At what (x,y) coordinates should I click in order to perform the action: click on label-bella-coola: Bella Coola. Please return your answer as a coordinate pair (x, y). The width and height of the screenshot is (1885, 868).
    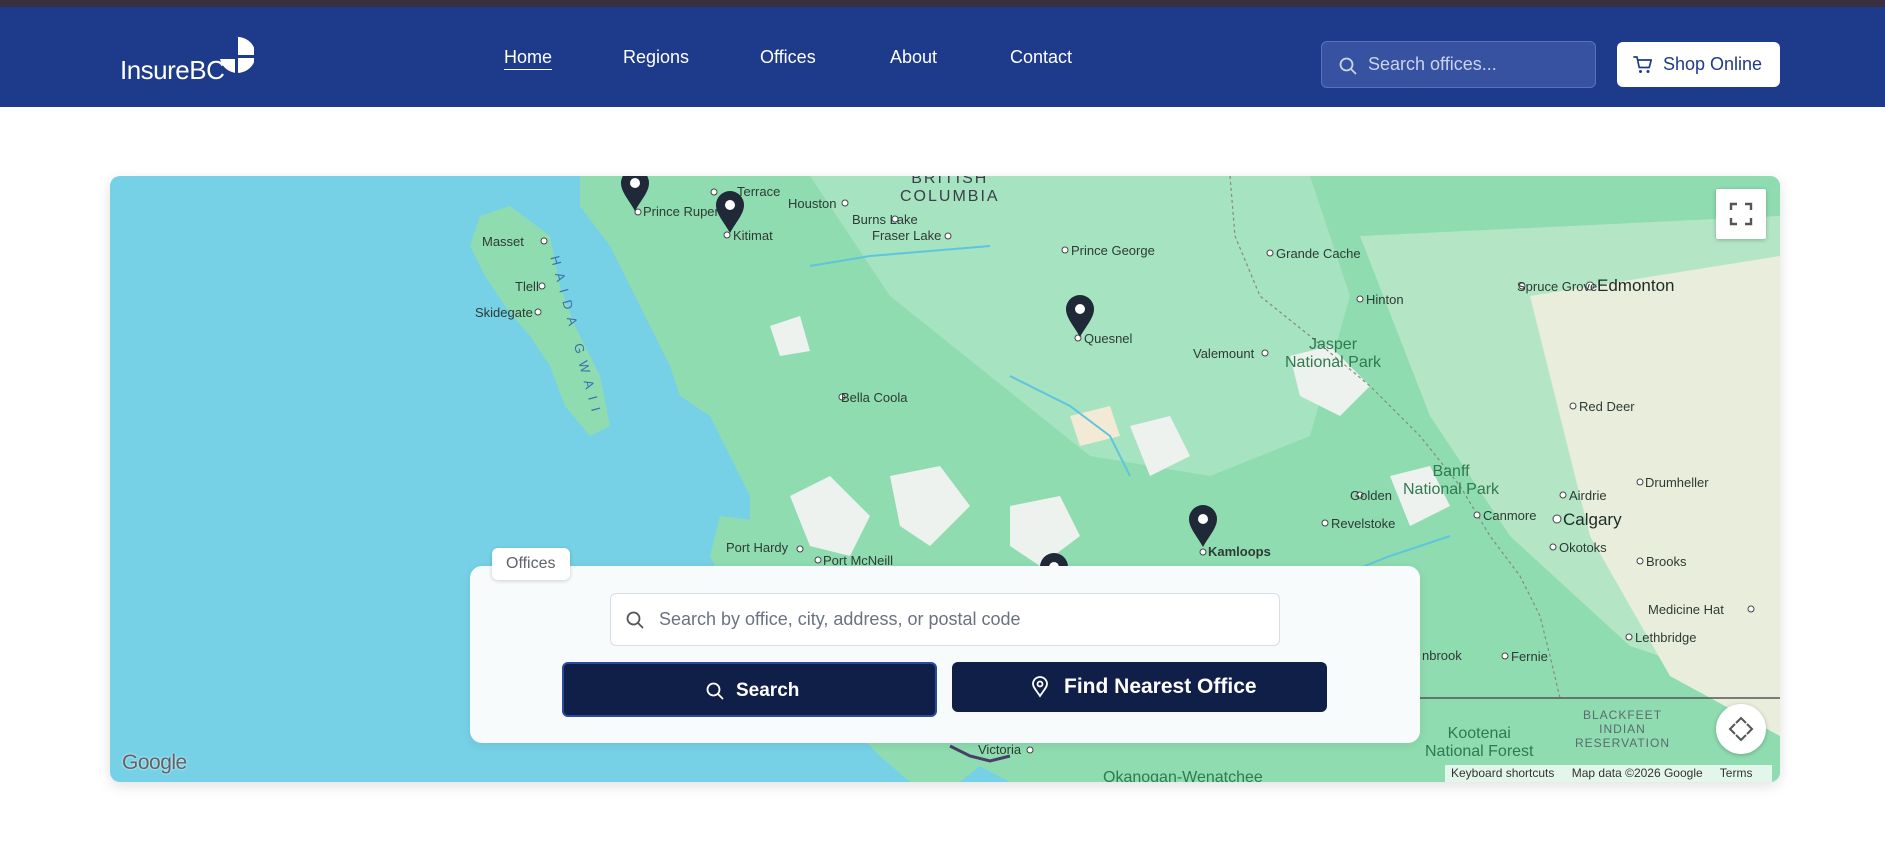
    Looking at the image, I should click on (874, 397).